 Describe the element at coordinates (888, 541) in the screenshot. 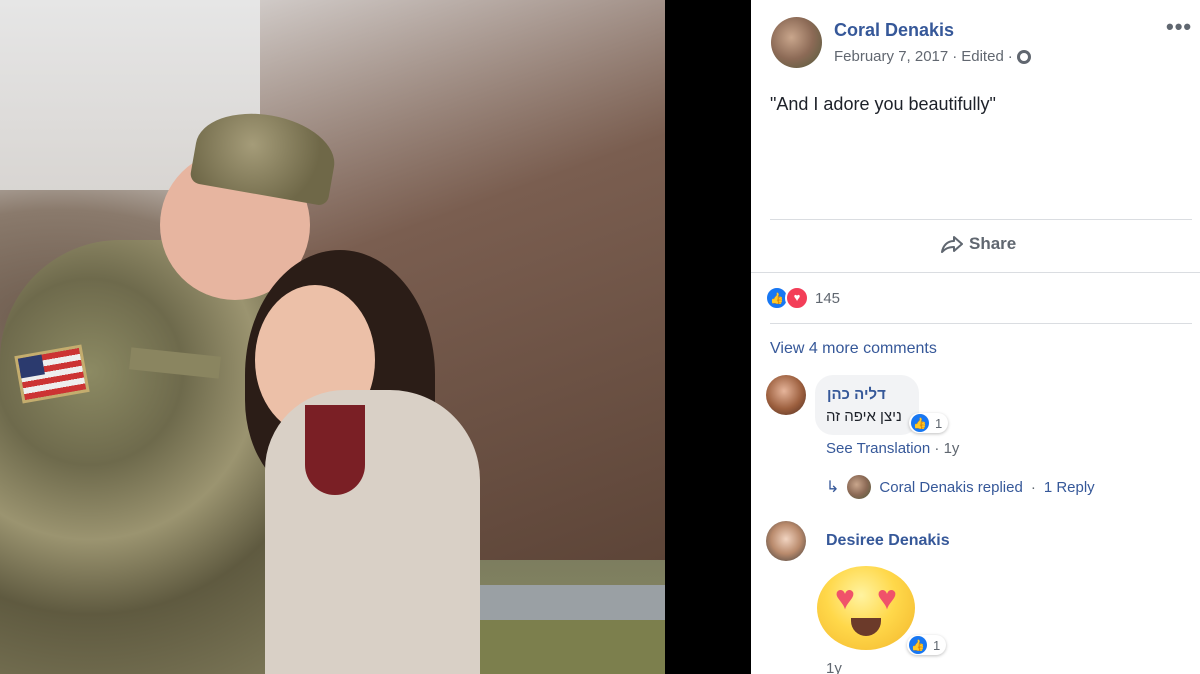

I see `comment-author: Desiree Denakis` at that location.